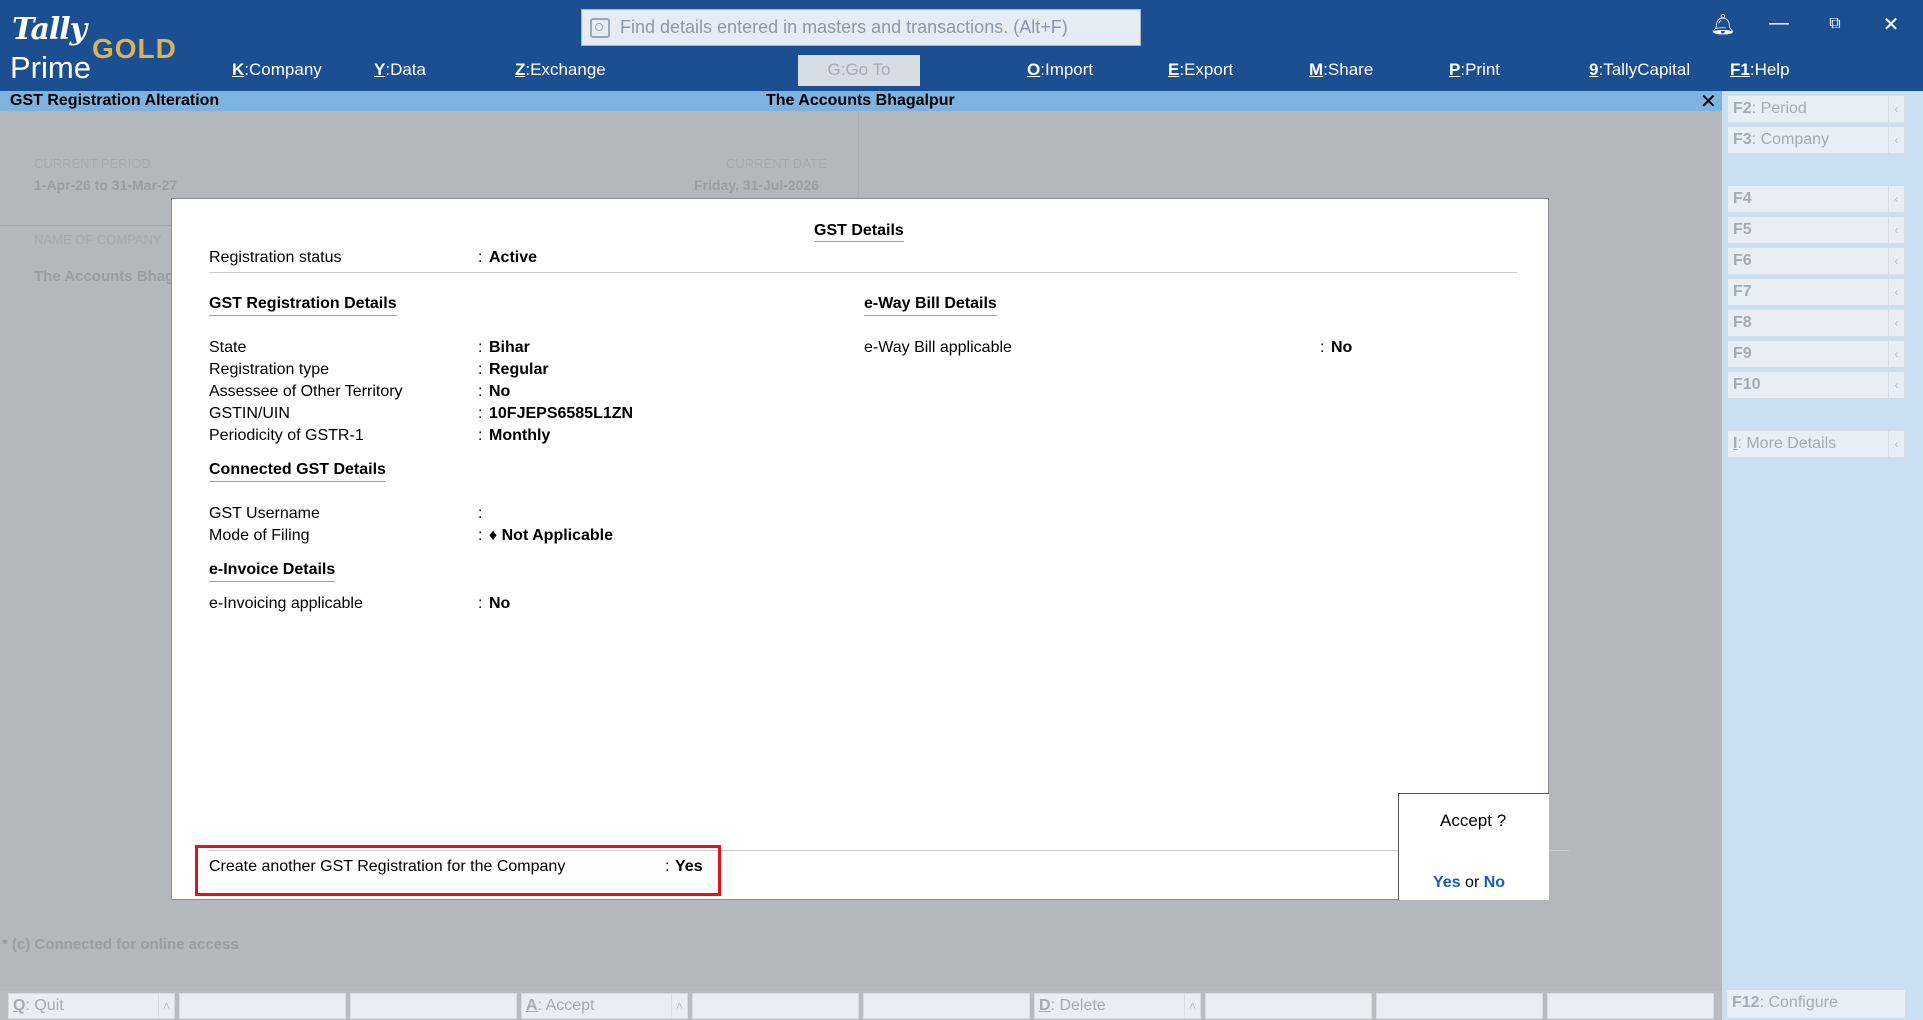  I want to click on state-label: State, so click(228, 347).